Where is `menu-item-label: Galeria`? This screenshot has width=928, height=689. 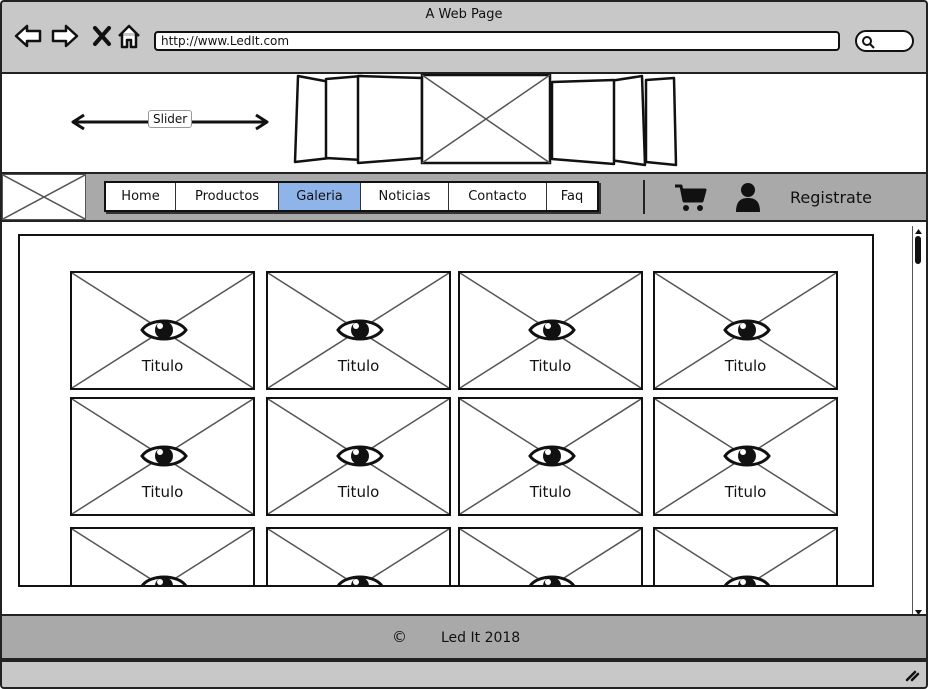
menu-item-label: Galeria is located at coordinates (319, 196).